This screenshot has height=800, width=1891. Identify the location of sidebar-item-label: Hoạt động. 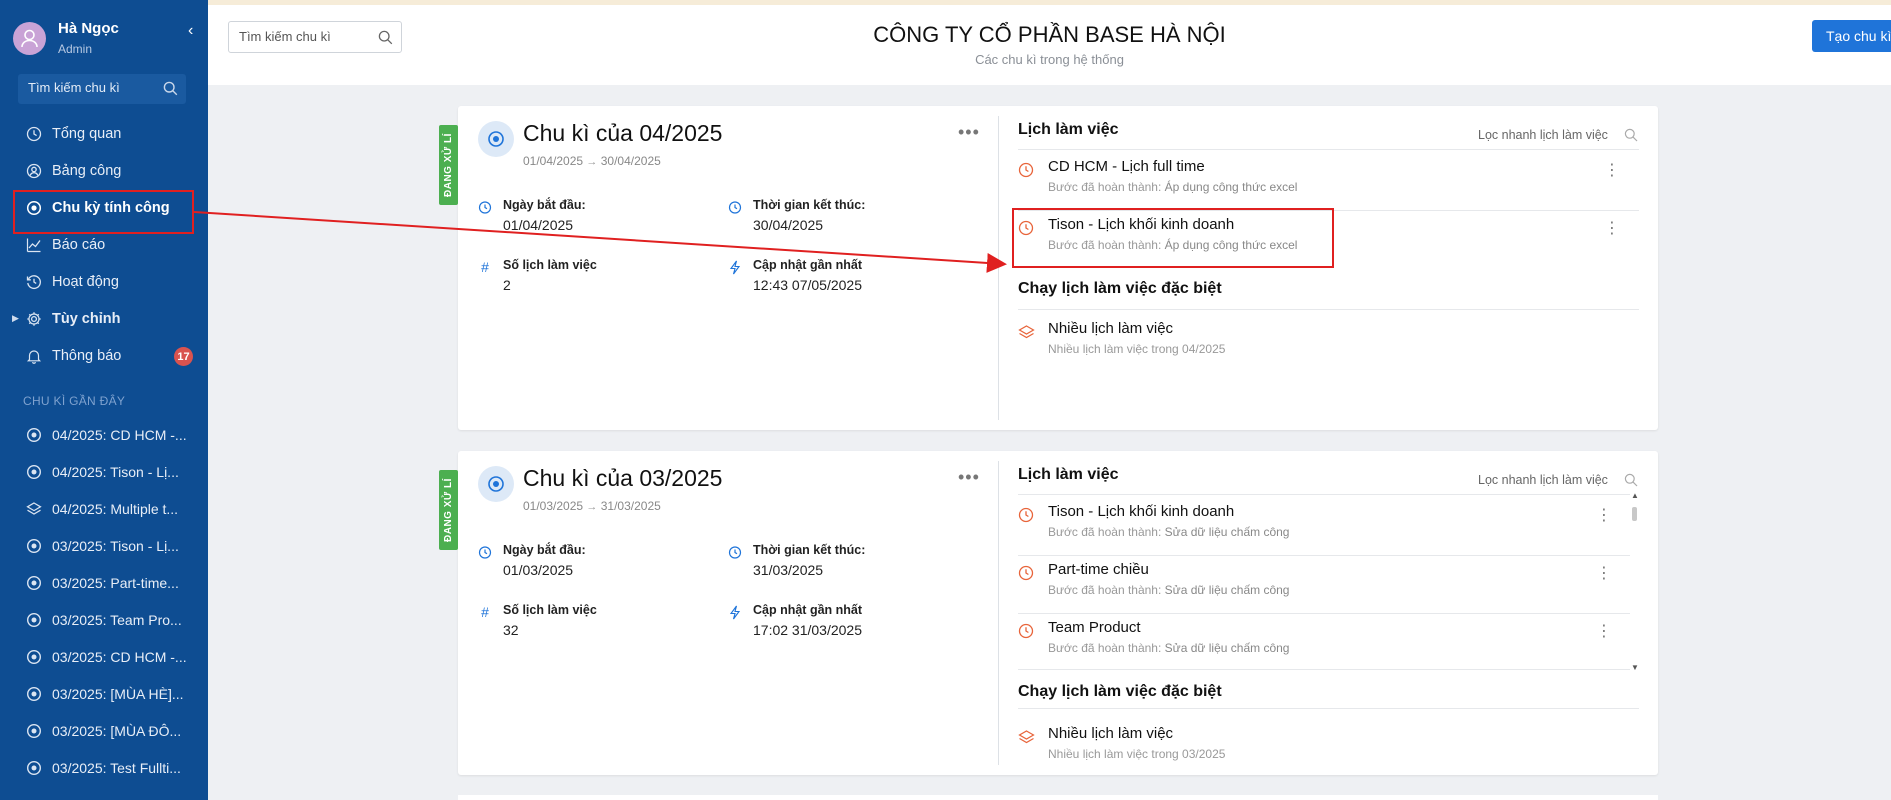
(85, 282).